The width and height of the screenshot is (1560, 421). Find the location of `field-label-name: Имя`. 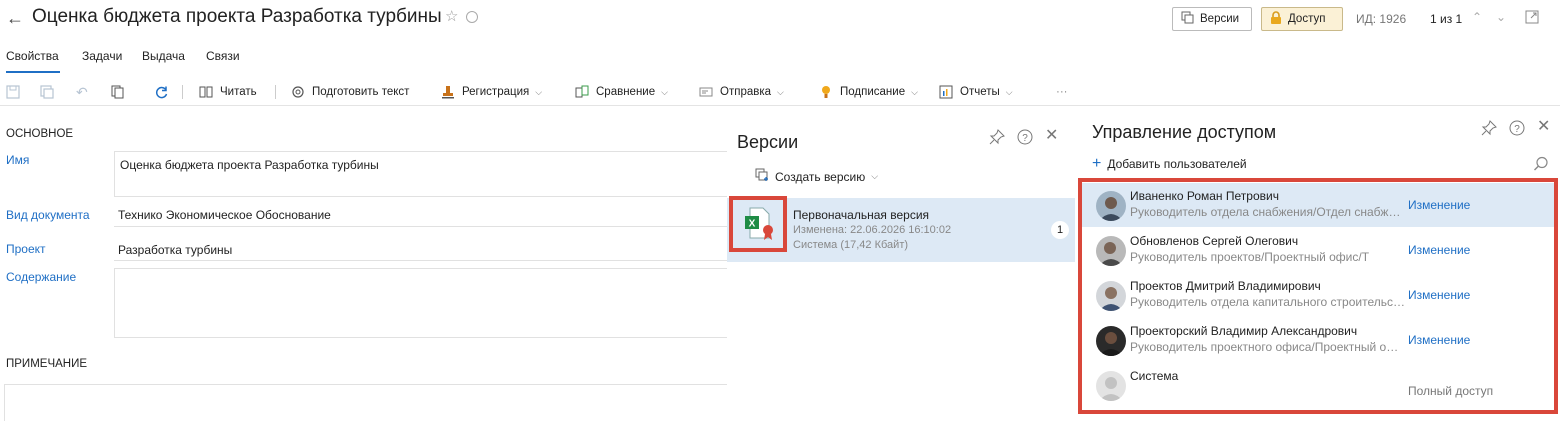

field-label-name: Имя is located at coordinates (18, 160).